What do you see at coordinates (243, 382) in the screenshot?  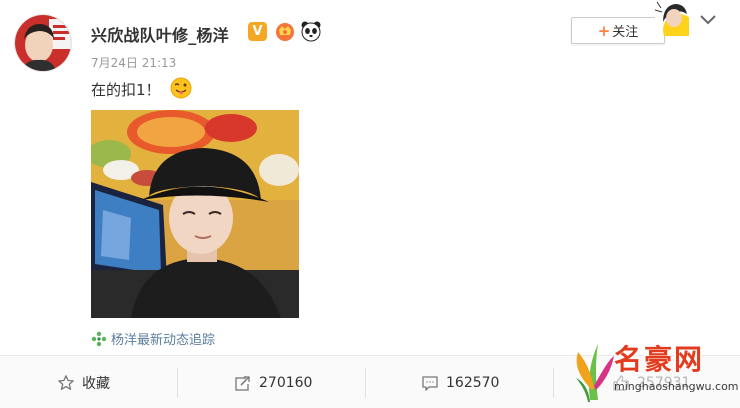 I see `share-icon` at bounding box center [243, 382].